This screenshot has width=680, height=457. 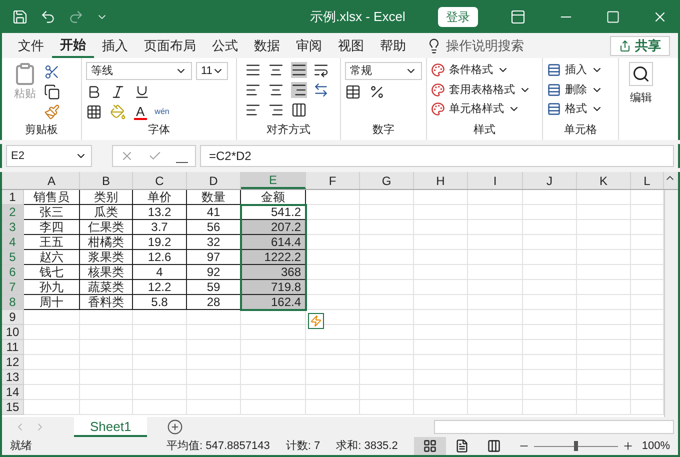 What do you see at coordinates (160, 242) in the screenshot?
I see `table-cell: 19.2` at bounding box center [160, 242].